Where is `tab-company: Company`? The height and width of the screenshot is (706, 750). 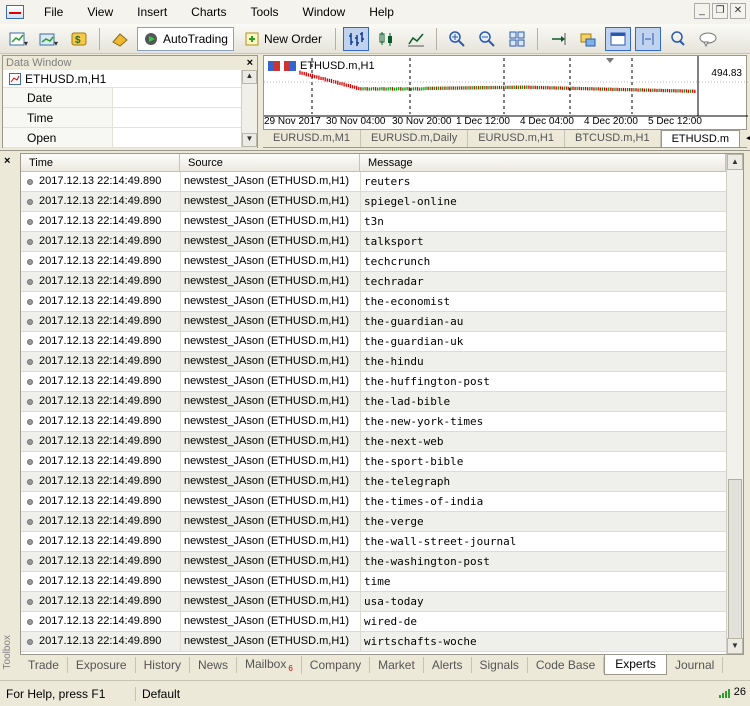
tab-company: Company is located at coordinates (336, 665).